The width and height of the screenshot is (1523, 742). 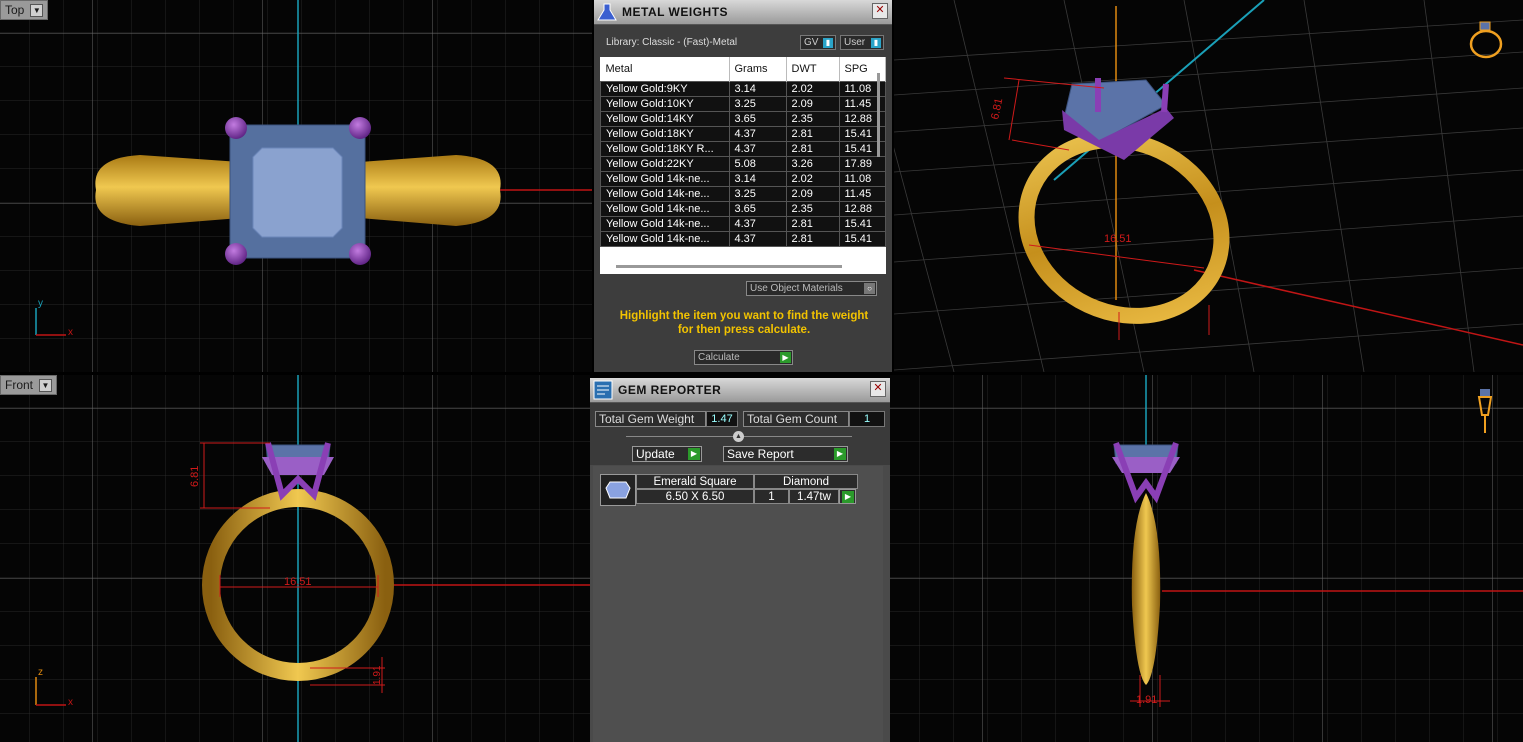 I want to click on dim-thickness-side: 1.91, so click(x=1146, y=700).